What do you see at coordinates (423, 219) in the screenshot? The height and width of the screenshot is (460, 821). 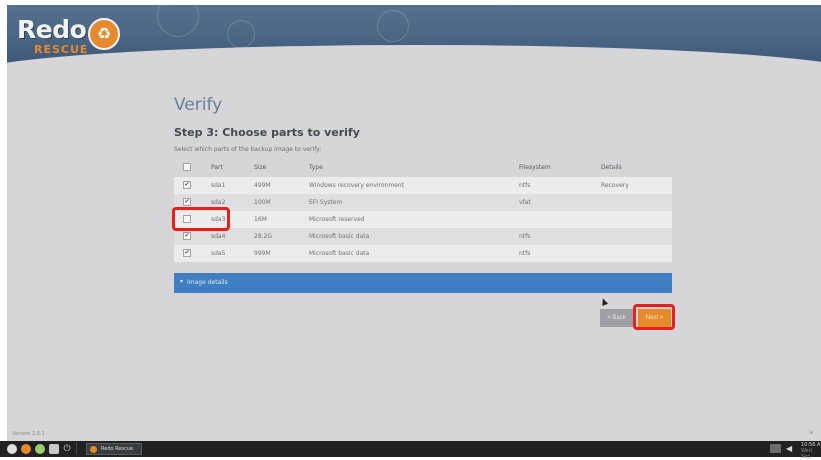 I see `table-row: sda3 16M Microsoft reserved` at bounding box center [423, 219].